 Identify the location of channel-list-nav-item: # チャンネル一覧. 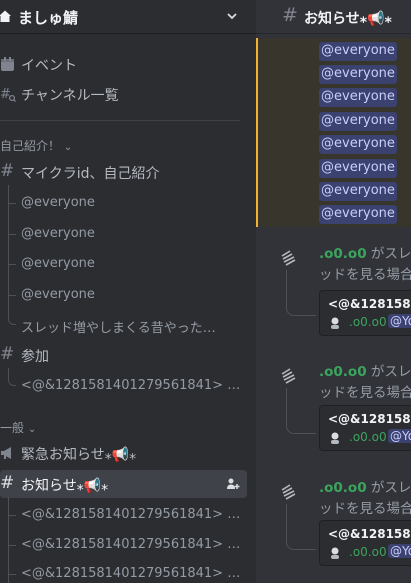
(128, 94).